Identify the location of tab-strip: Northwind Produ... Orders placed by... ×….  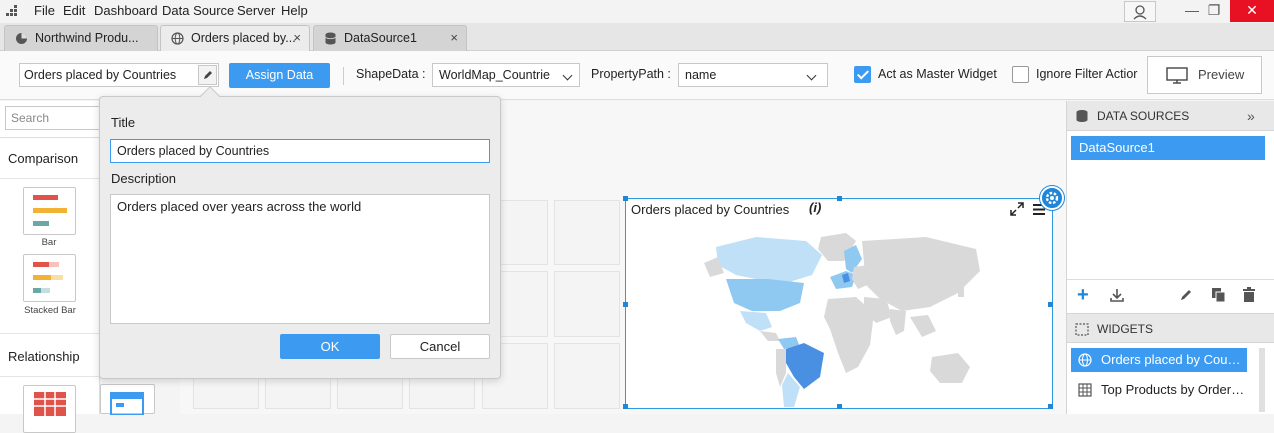
(637, 37).